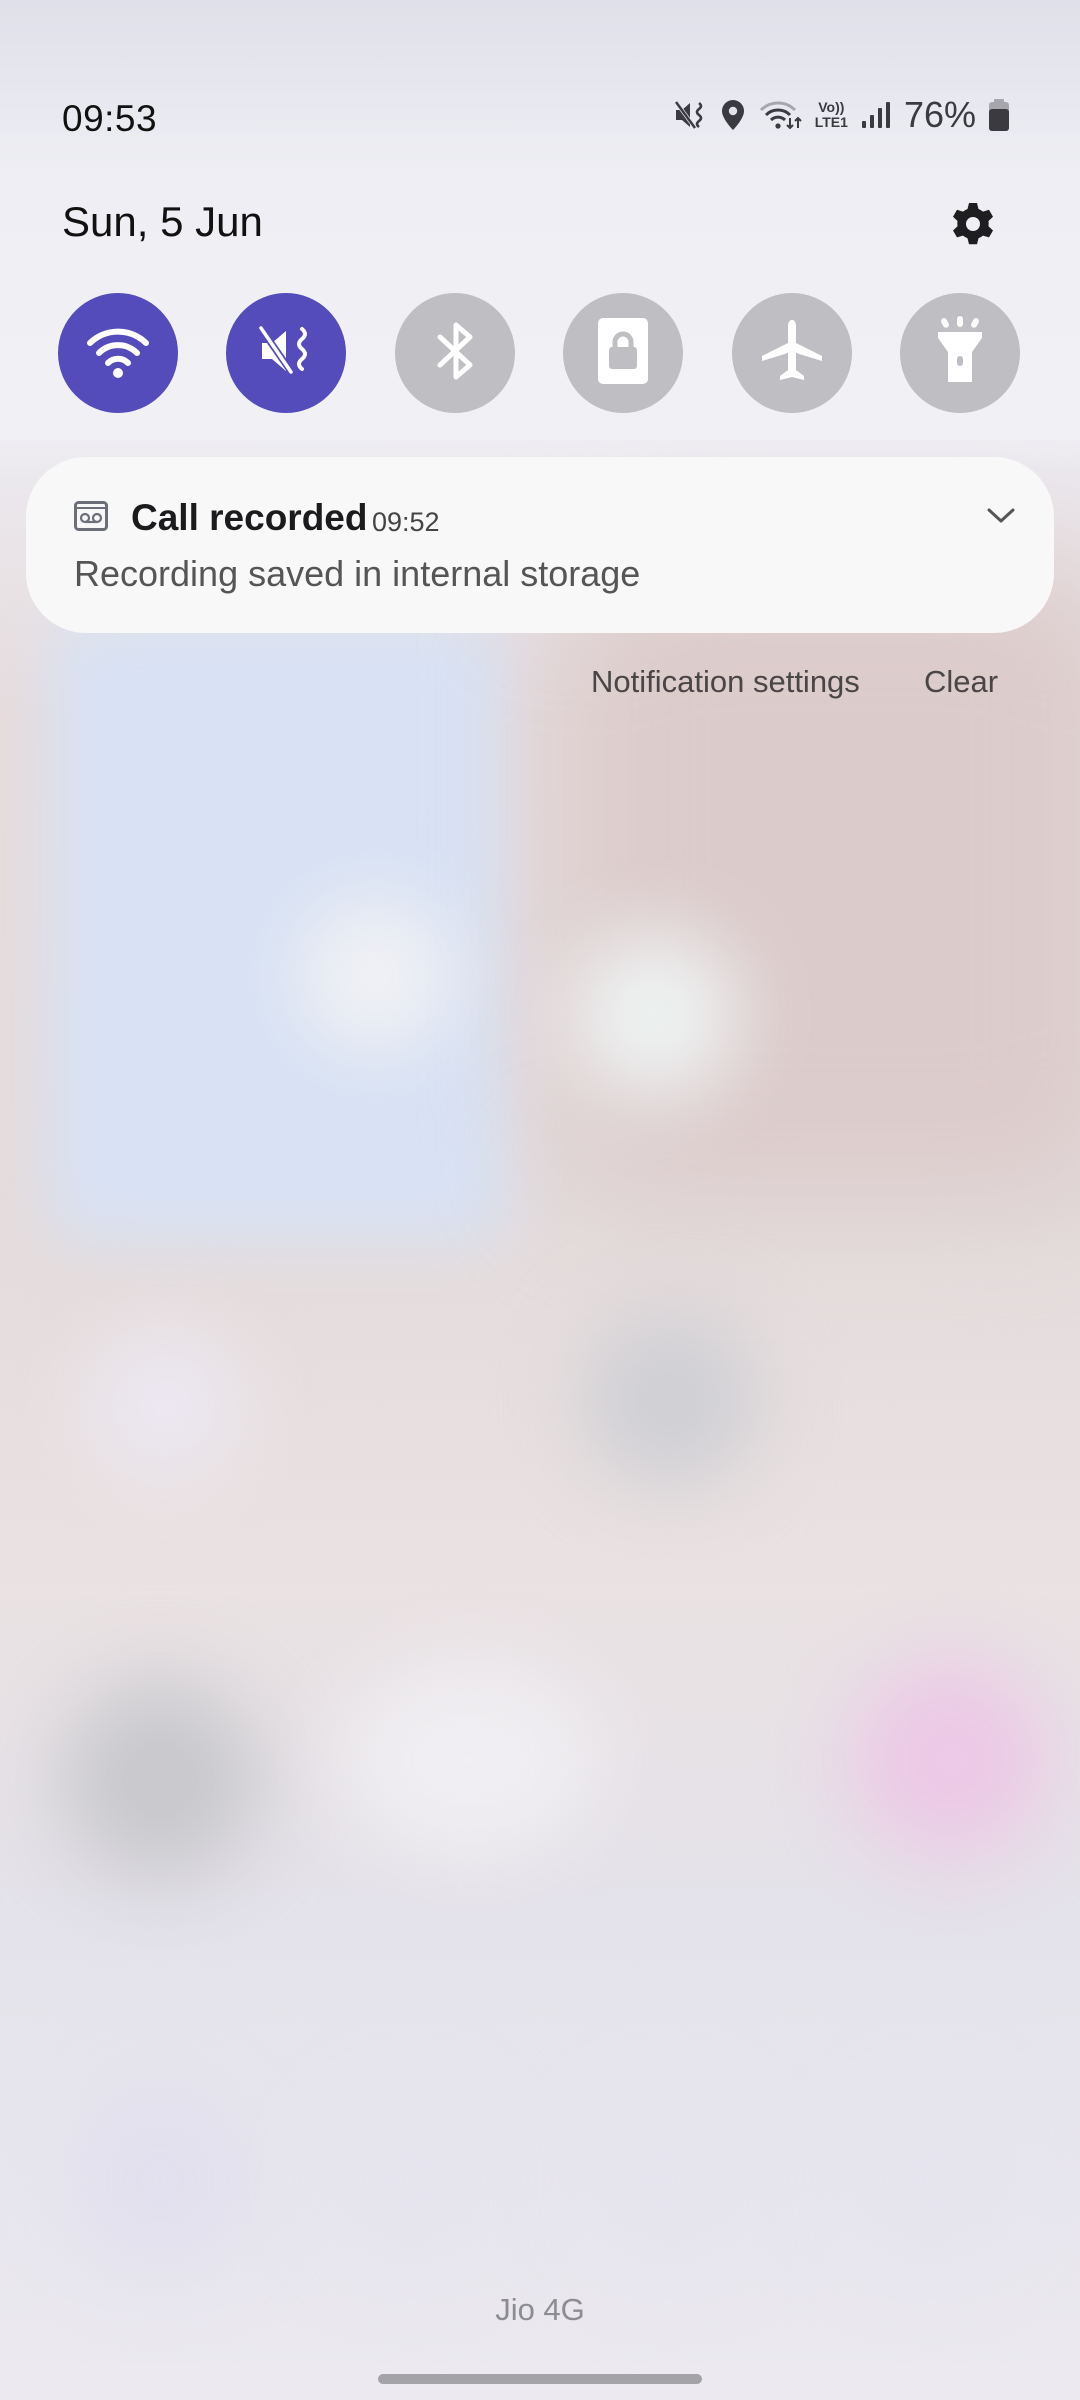 The height and width of the screenshot is (2400, 1080). What do you see at coordinates (831, 114) in the screenshot?
I see `volte-lte-icon: Vo)) LTE1` at bounding box center [831, 114].